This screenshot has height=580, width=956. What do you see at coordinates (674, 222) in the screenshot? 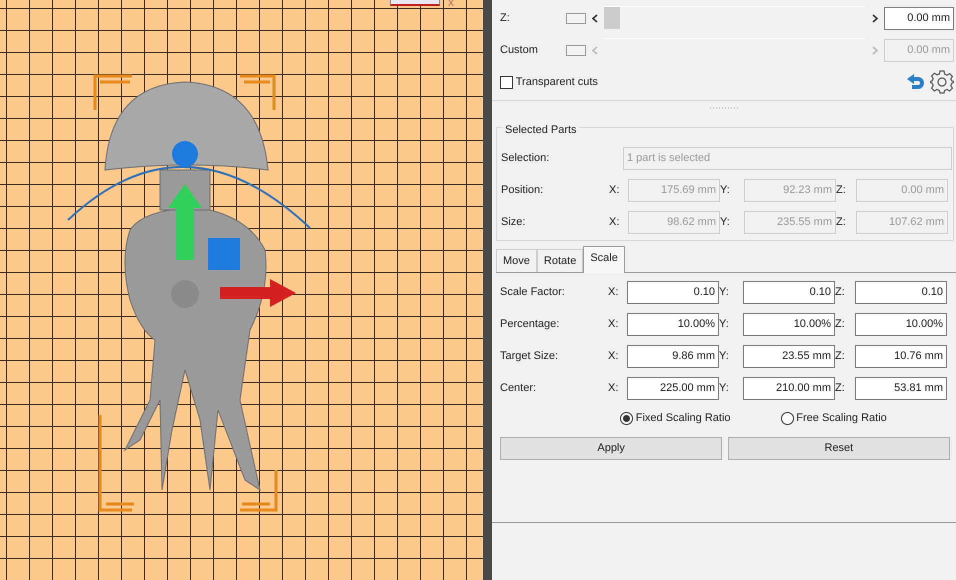
I see `value-field: 98.62 mm` at bounding box center [674, 222].